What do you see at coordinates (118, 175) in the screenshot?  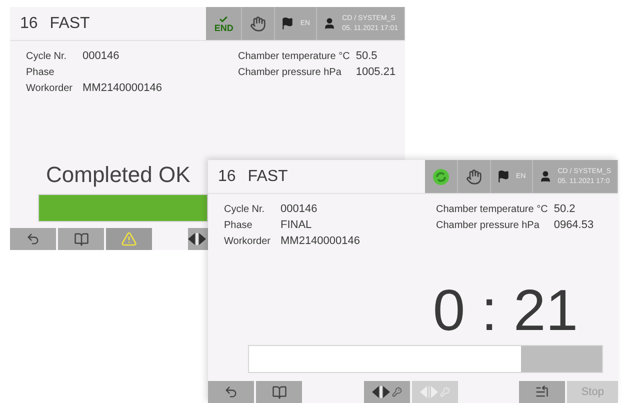 I see `status-message: Completed OK` at bounding box center [118, 175].